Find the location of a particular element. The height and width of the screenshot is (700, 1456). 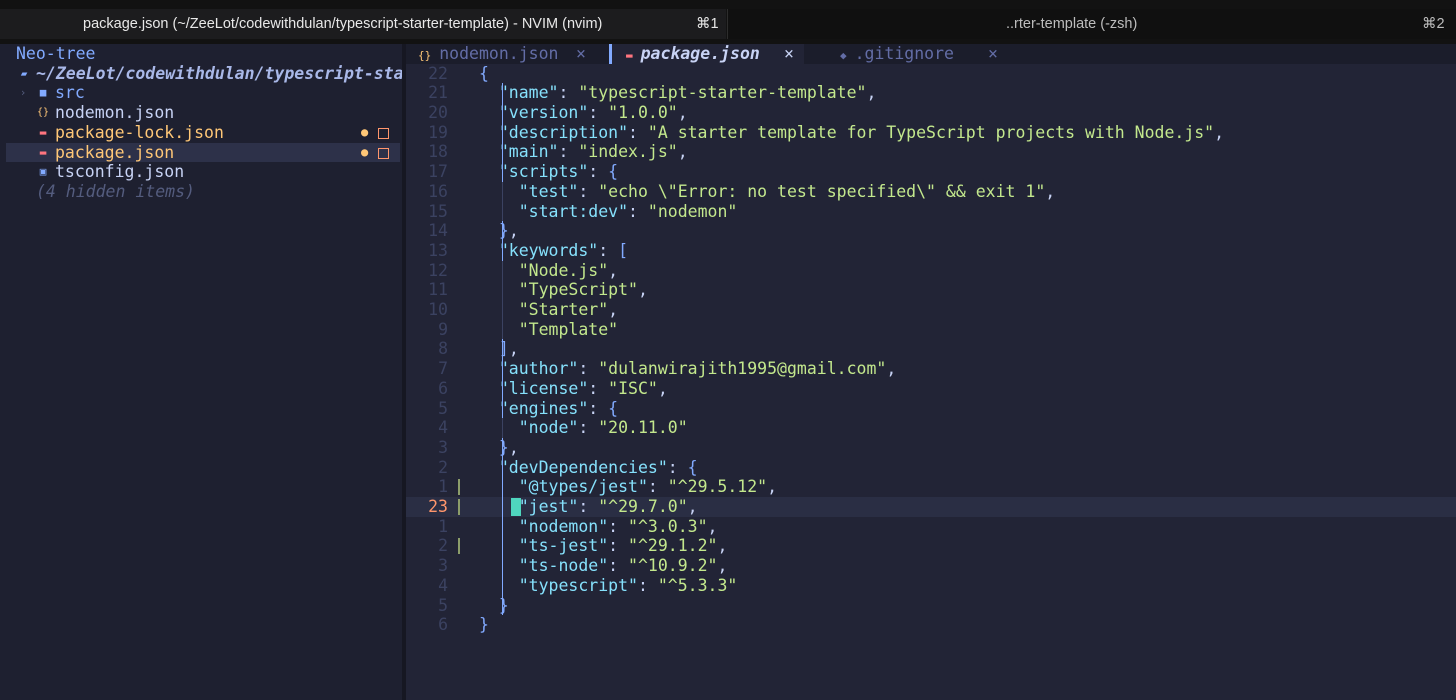

tree-item-tsconfig: ▣ tsconfig.json is located at coordinates (203, 172).